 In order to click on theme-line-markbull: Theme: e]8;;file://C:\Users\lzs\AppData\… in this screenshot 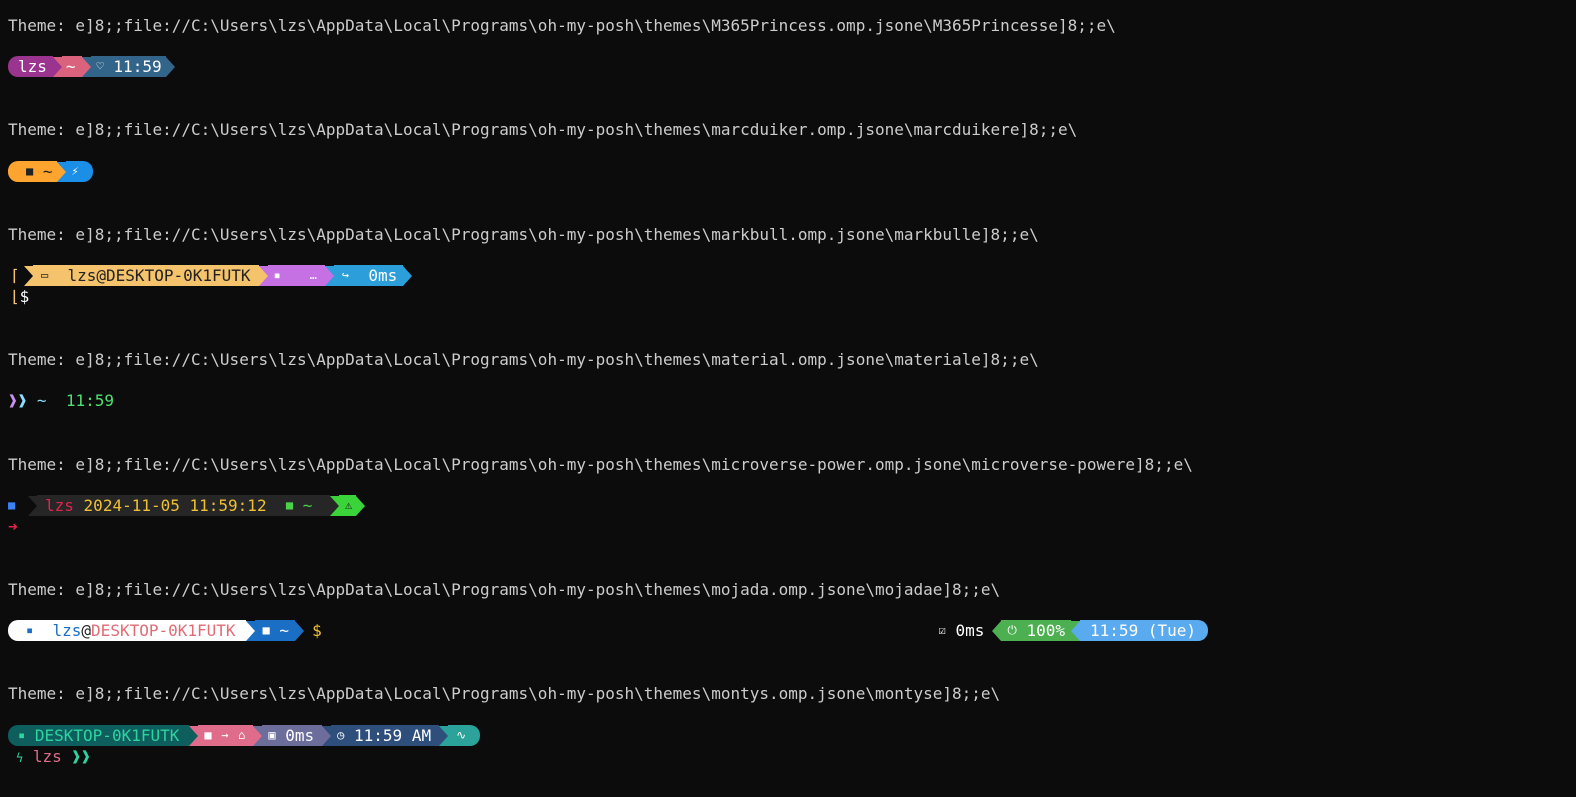, I will do `click(523, 234)`.